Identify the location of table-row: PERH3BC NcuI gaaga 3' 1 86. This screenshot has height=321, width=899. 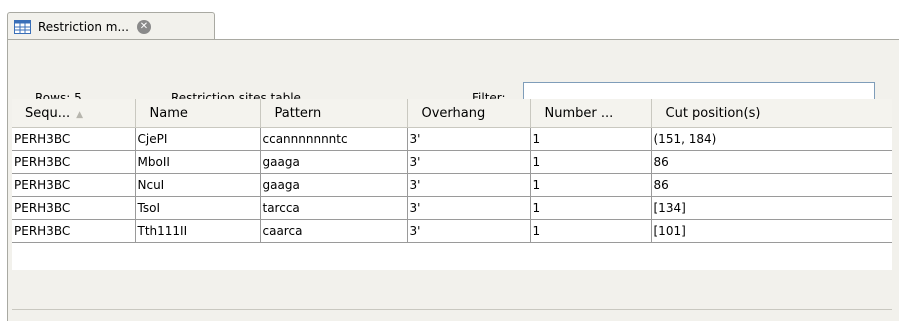
(452, 185).